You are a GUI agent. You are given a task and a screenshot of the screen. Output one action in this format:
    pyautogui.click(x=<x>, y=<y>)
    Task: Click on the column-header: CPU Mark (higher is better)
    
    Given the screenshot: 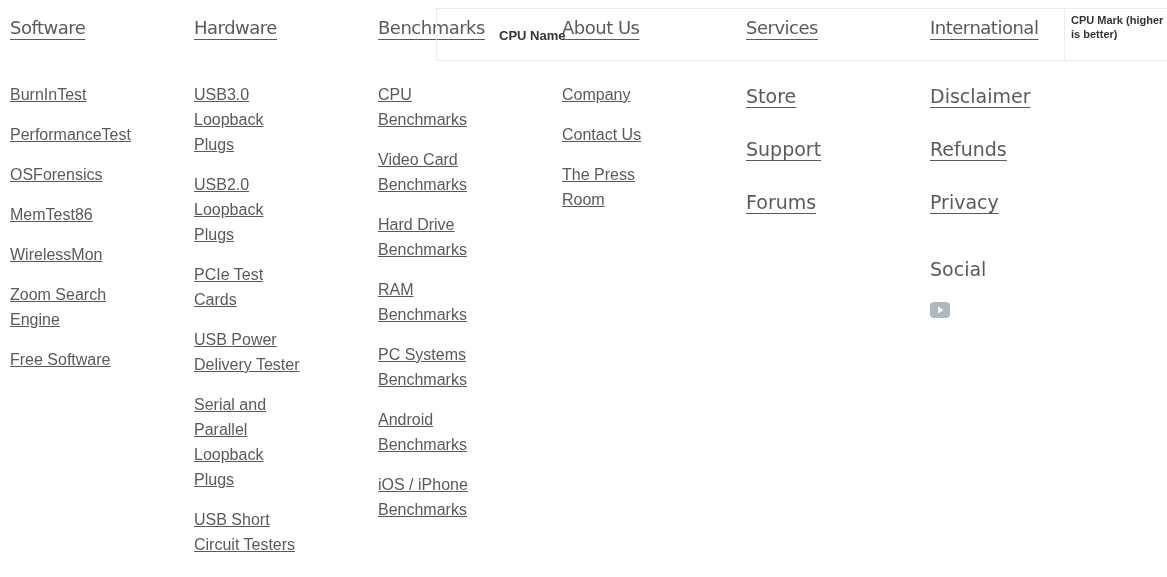 What is the action you would take?
    pyautogui.click(x=1119, y=27)
    